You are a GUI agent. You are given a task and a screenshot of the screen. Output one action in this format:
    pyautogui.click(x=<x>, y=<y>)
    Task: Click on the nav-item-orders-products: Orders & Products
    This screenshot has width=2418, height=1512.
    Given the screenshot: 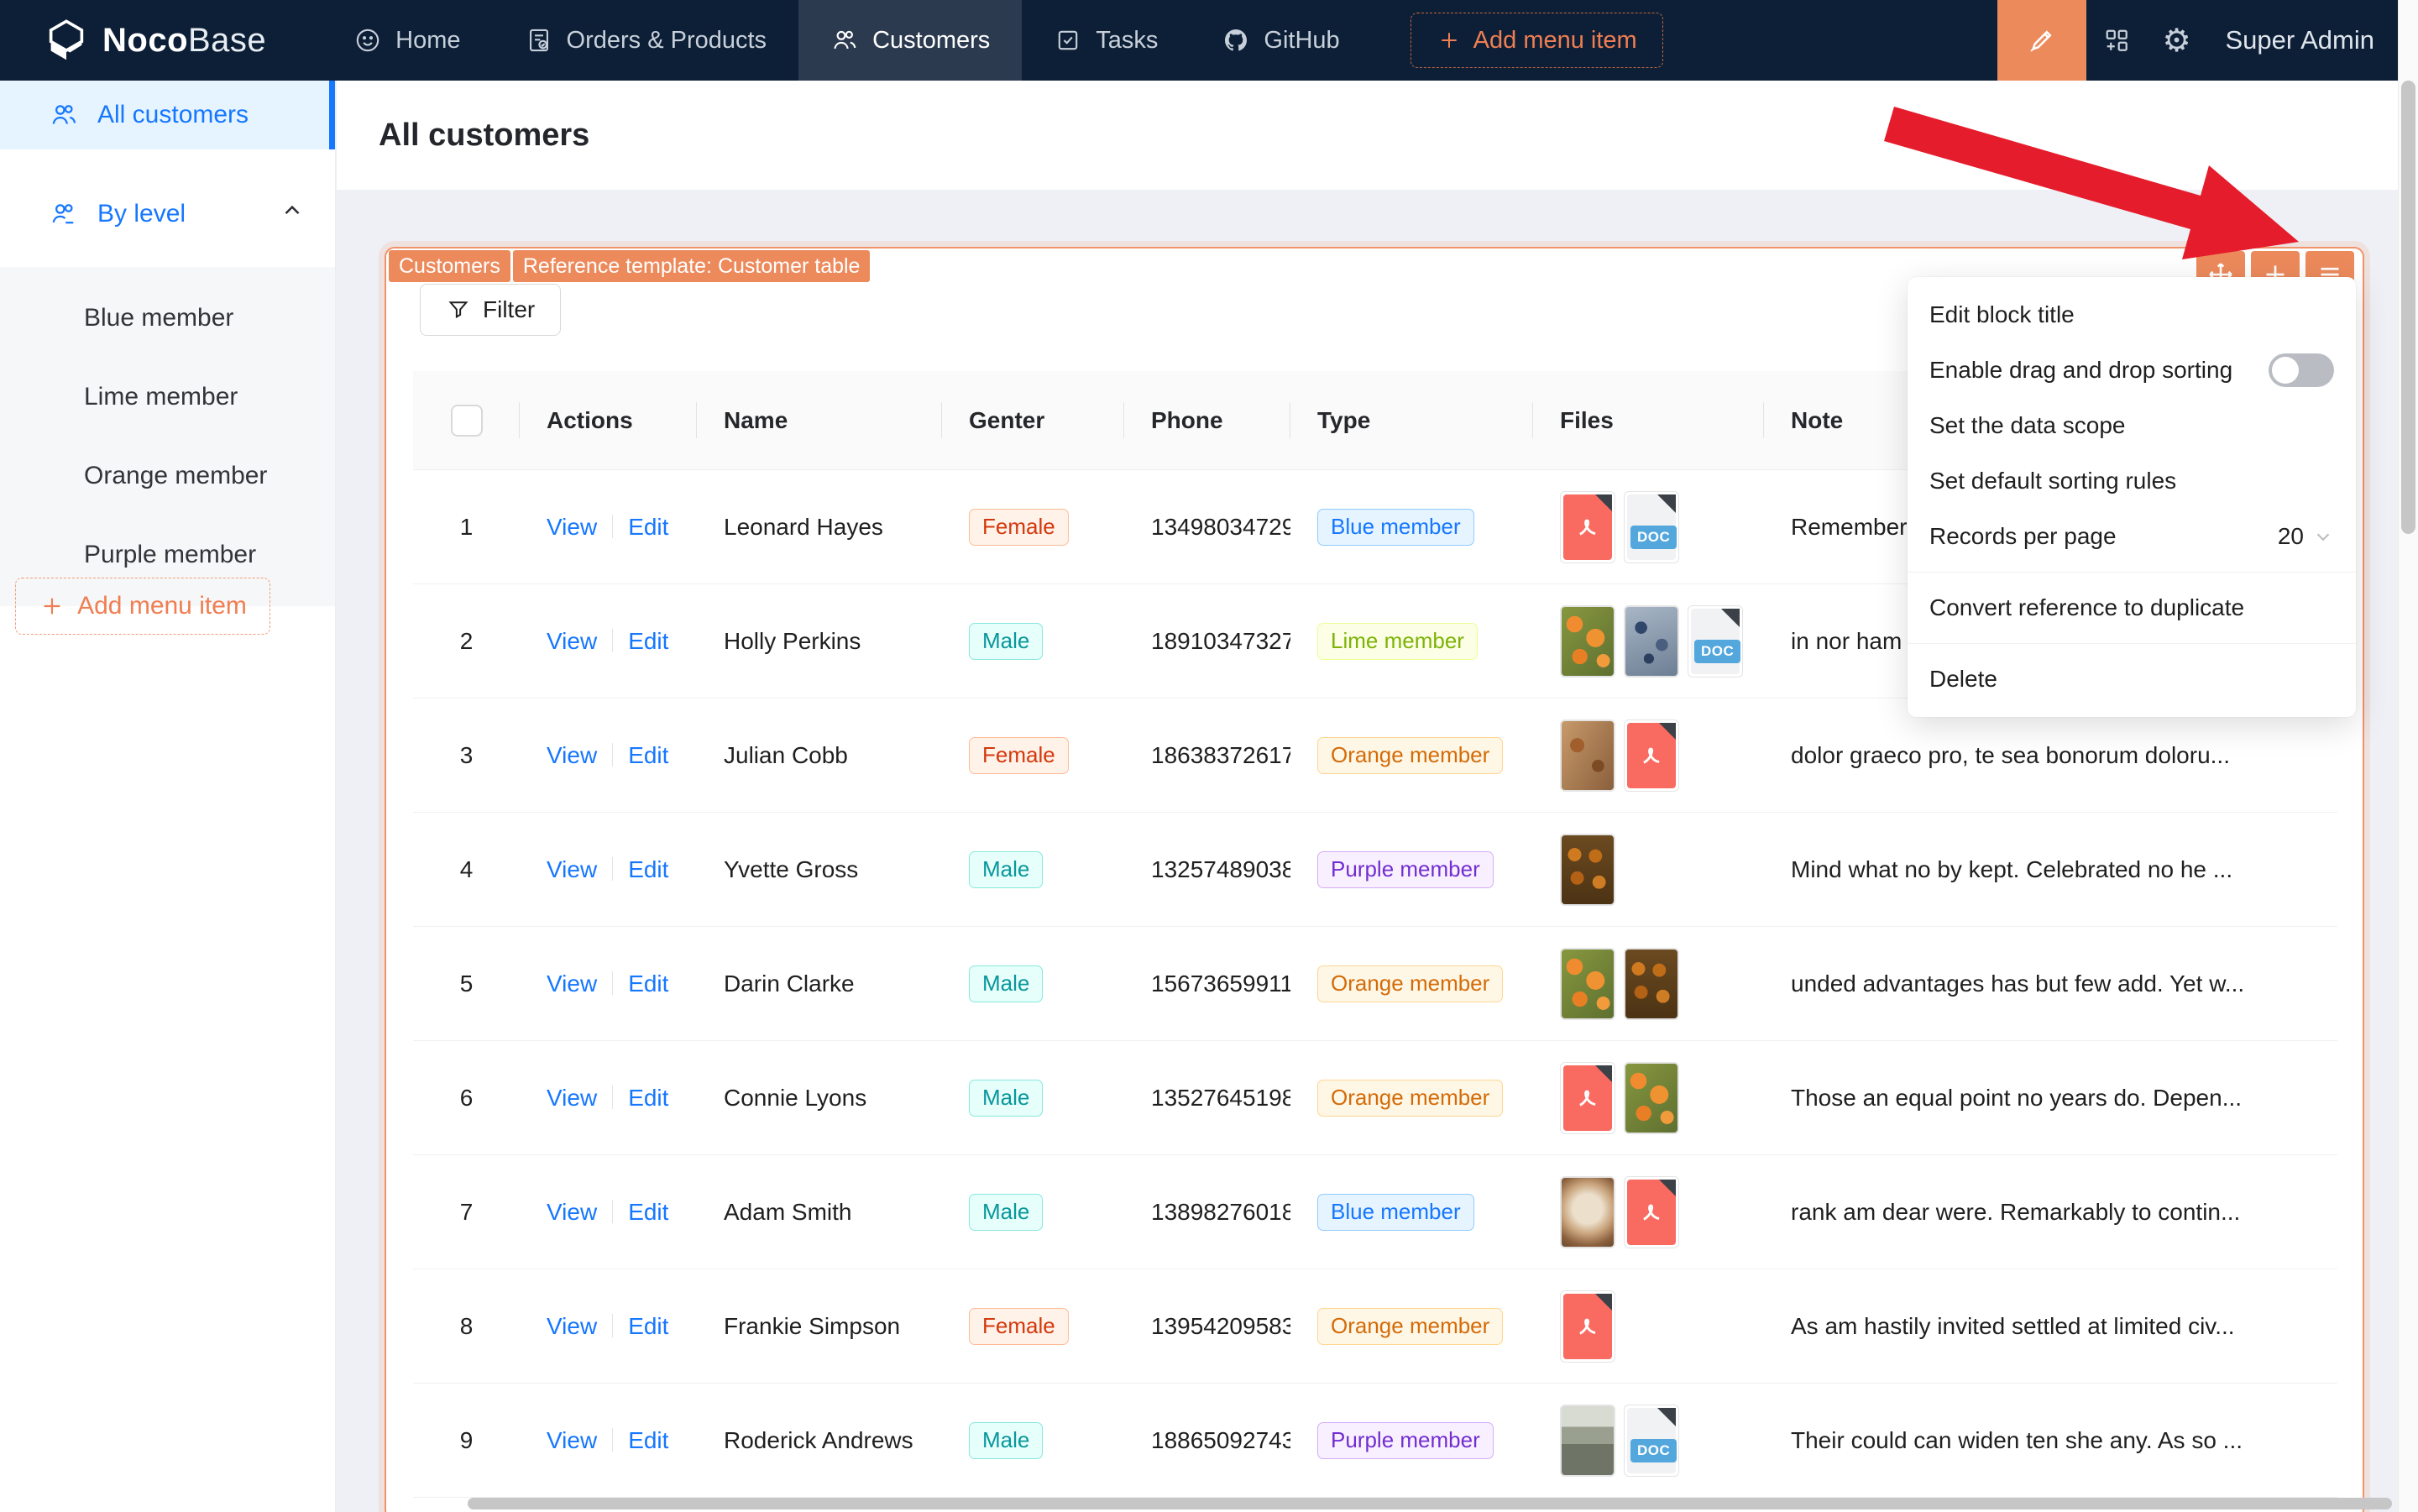 What is the action you would take?
    pyautogui.click(x=646, y=40)
    